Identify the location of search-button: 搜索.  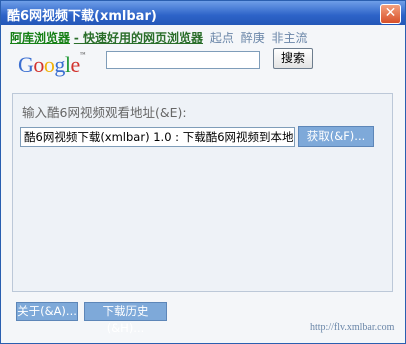
(293, 58).